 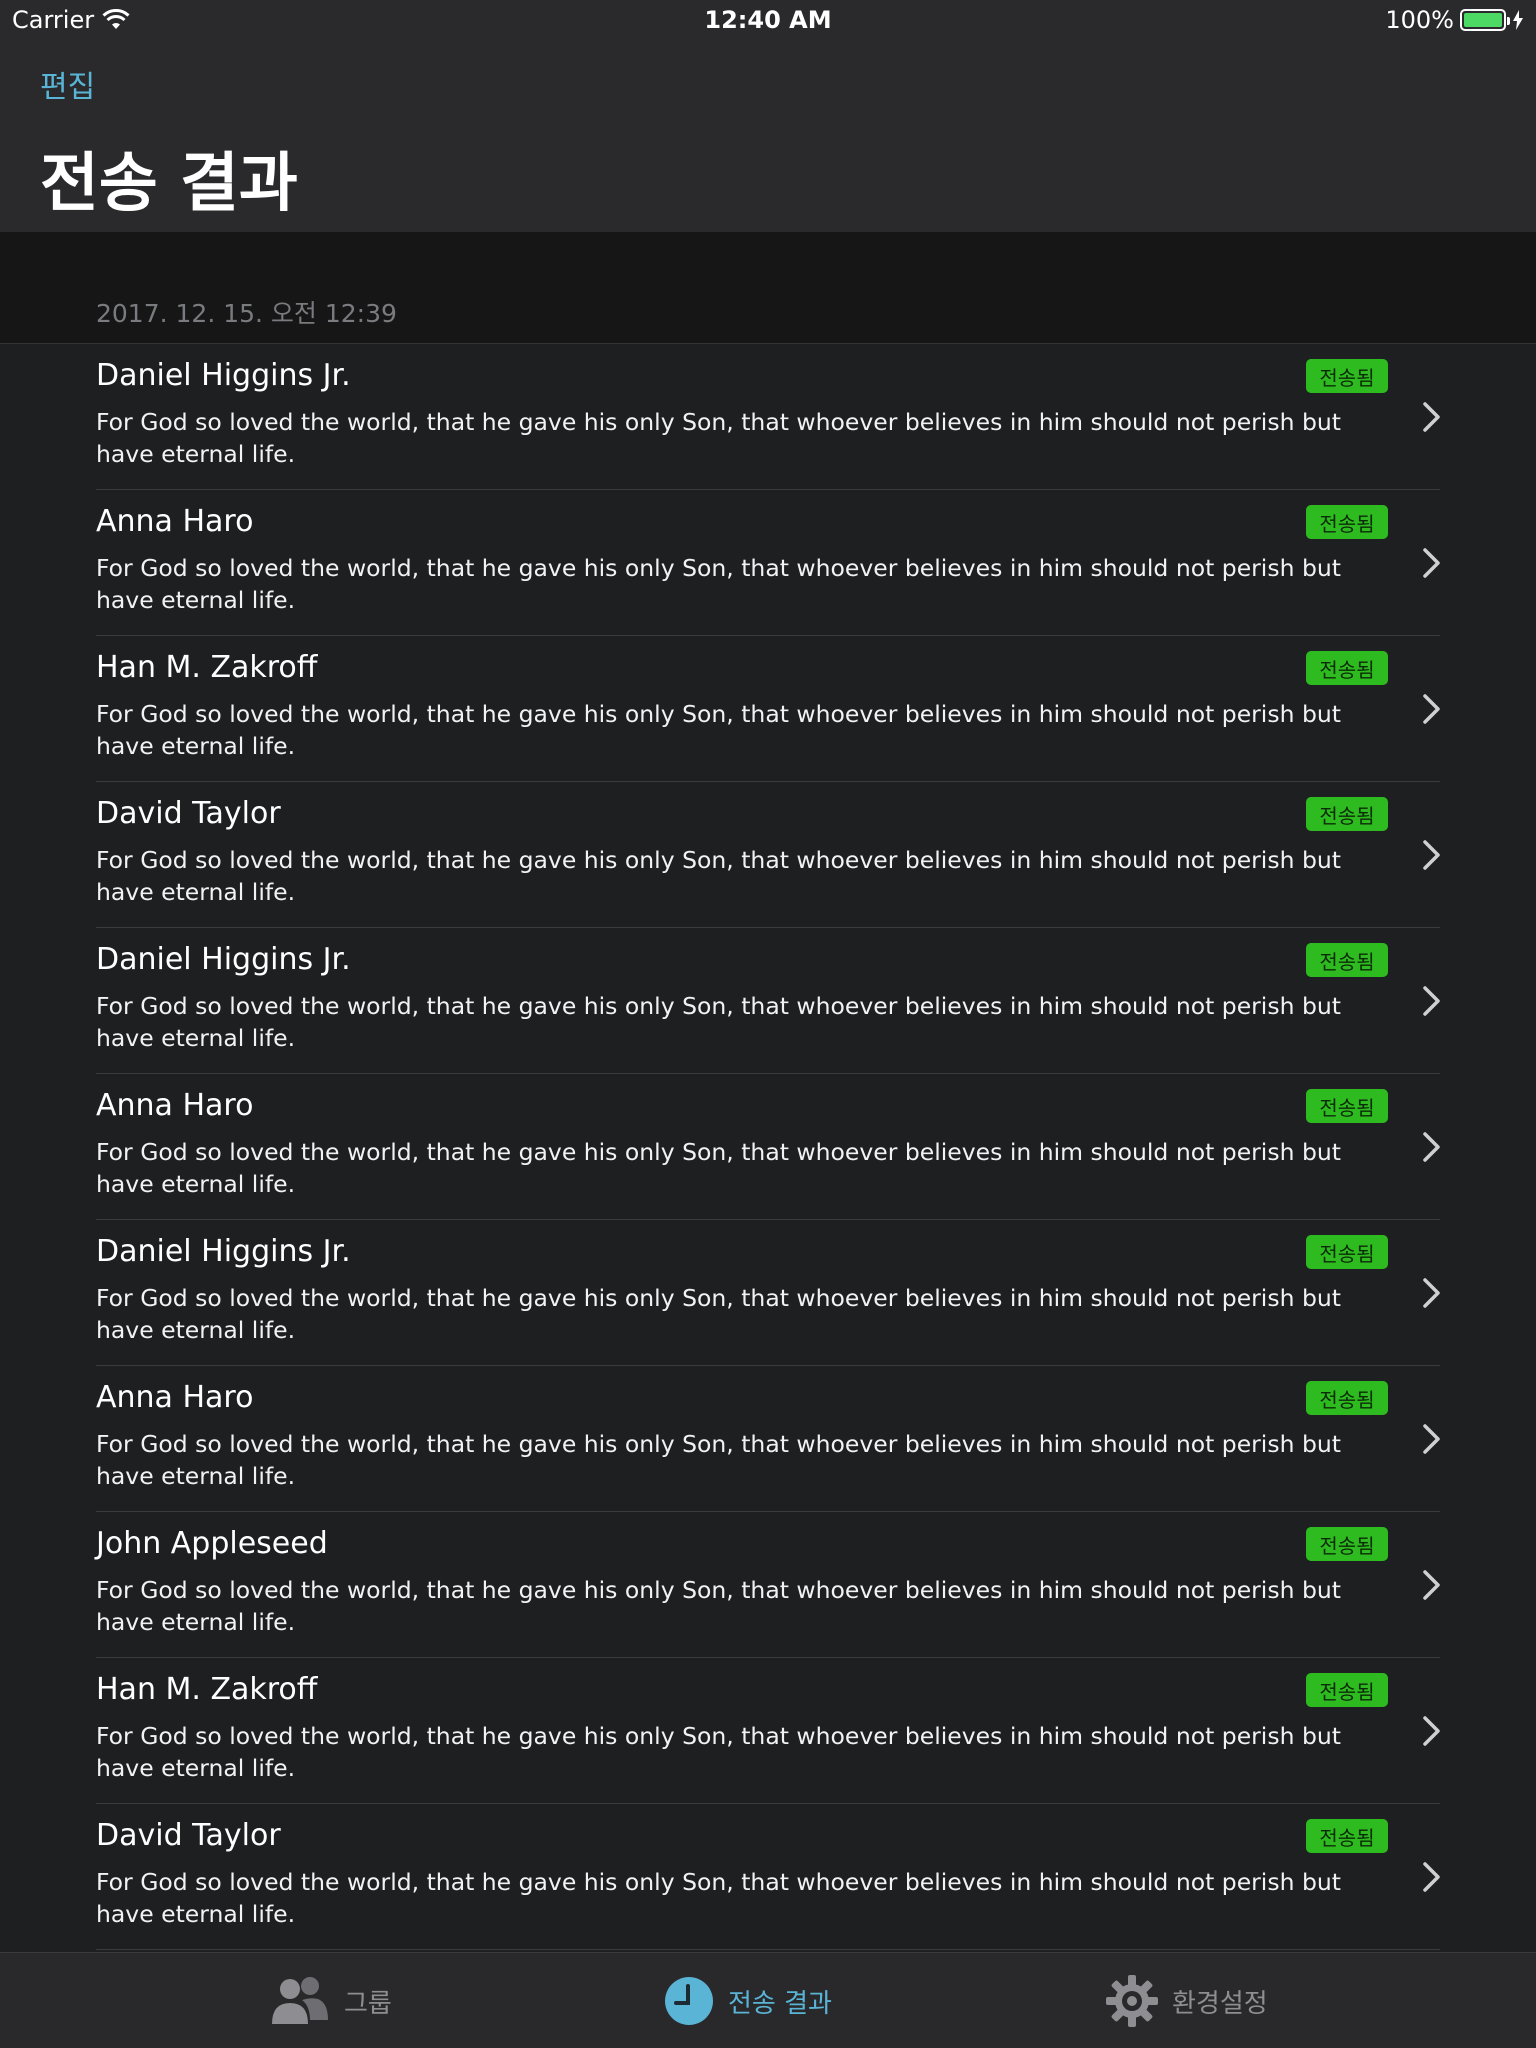 I want to click on section-header: 2017. 12. 15. 오전 12:39, so click(x=768, y=288).